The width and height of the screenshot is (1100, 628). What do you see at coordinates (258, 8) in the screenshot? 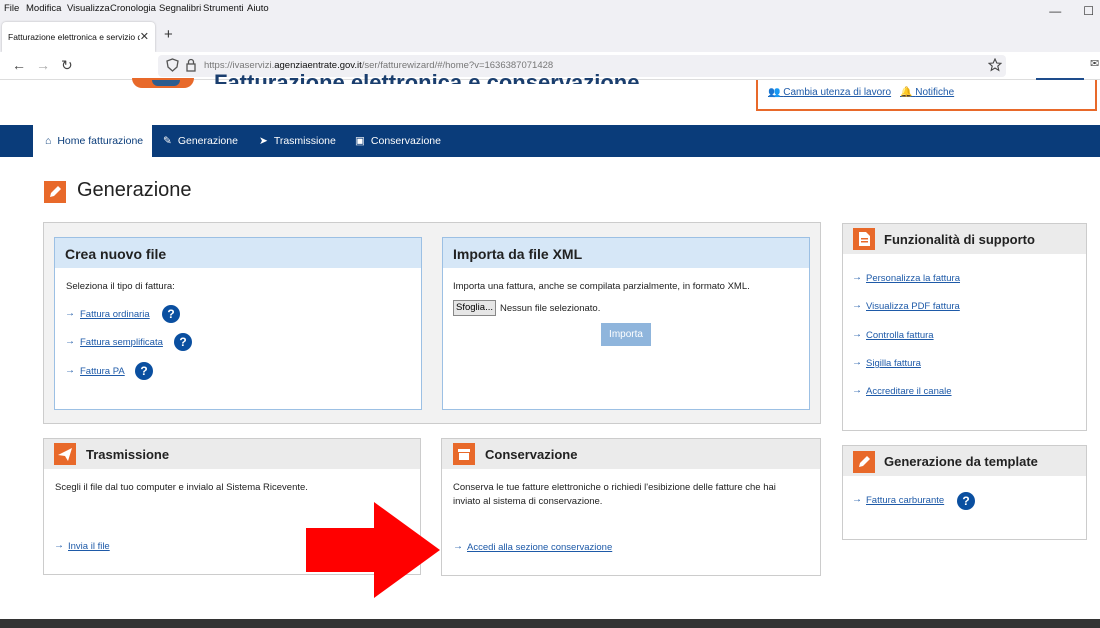
I see `menu-aiuto: Aiuto` at bounding box center [258, 8].